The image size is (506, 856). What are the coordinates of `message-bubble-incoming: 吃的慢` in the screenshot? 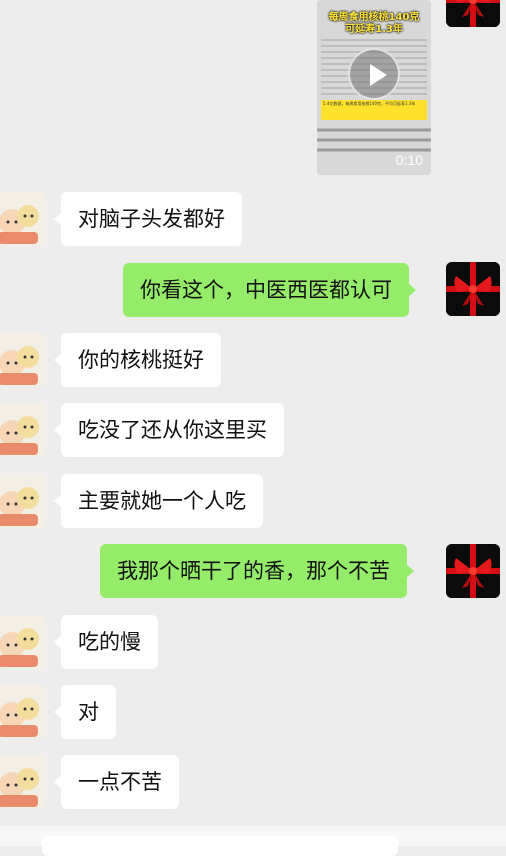 It's located at (106, 642).